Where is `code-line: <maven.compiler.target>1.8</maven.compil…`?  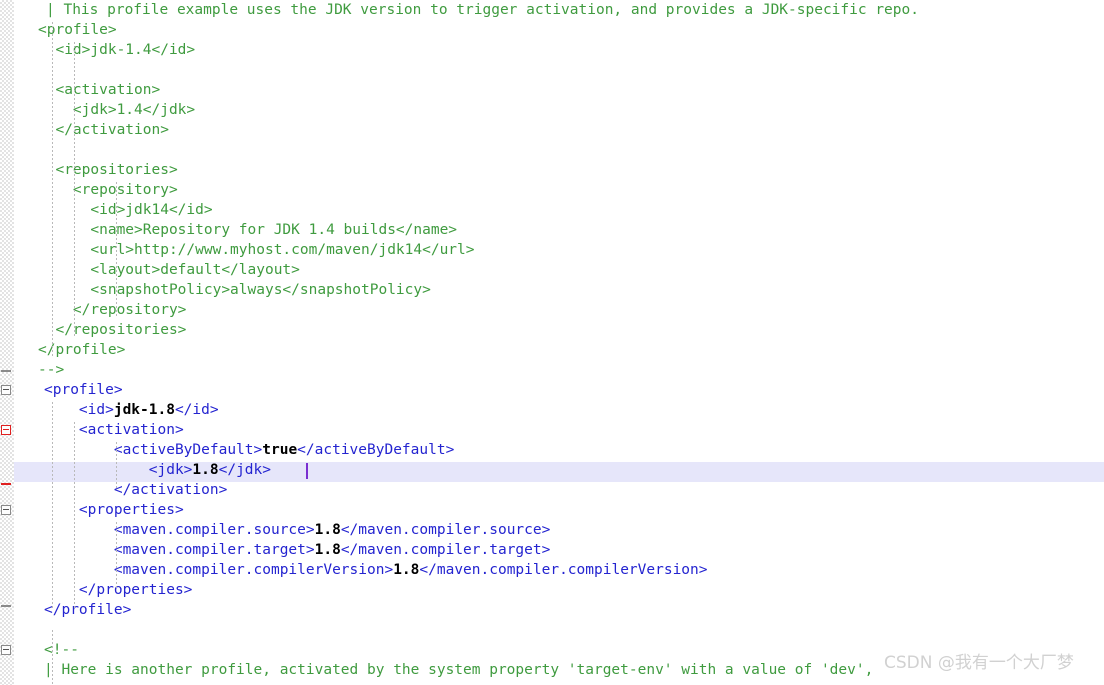
code-line: <maven.compiler.target>1.8</maven.compil… is located at coordinates (559, 550).